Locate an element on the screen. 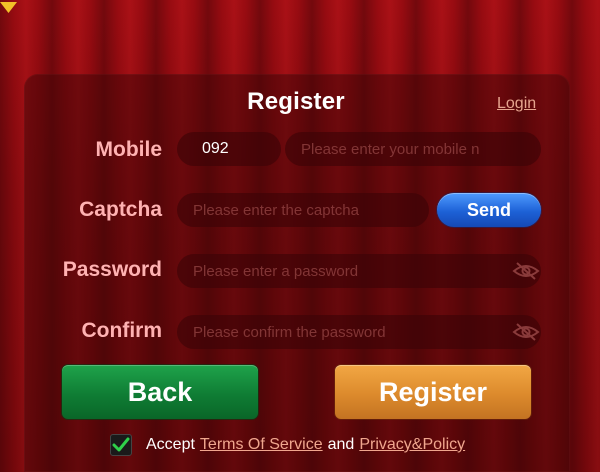  confirm-label: Confirm is located at coordinates (122, 330).